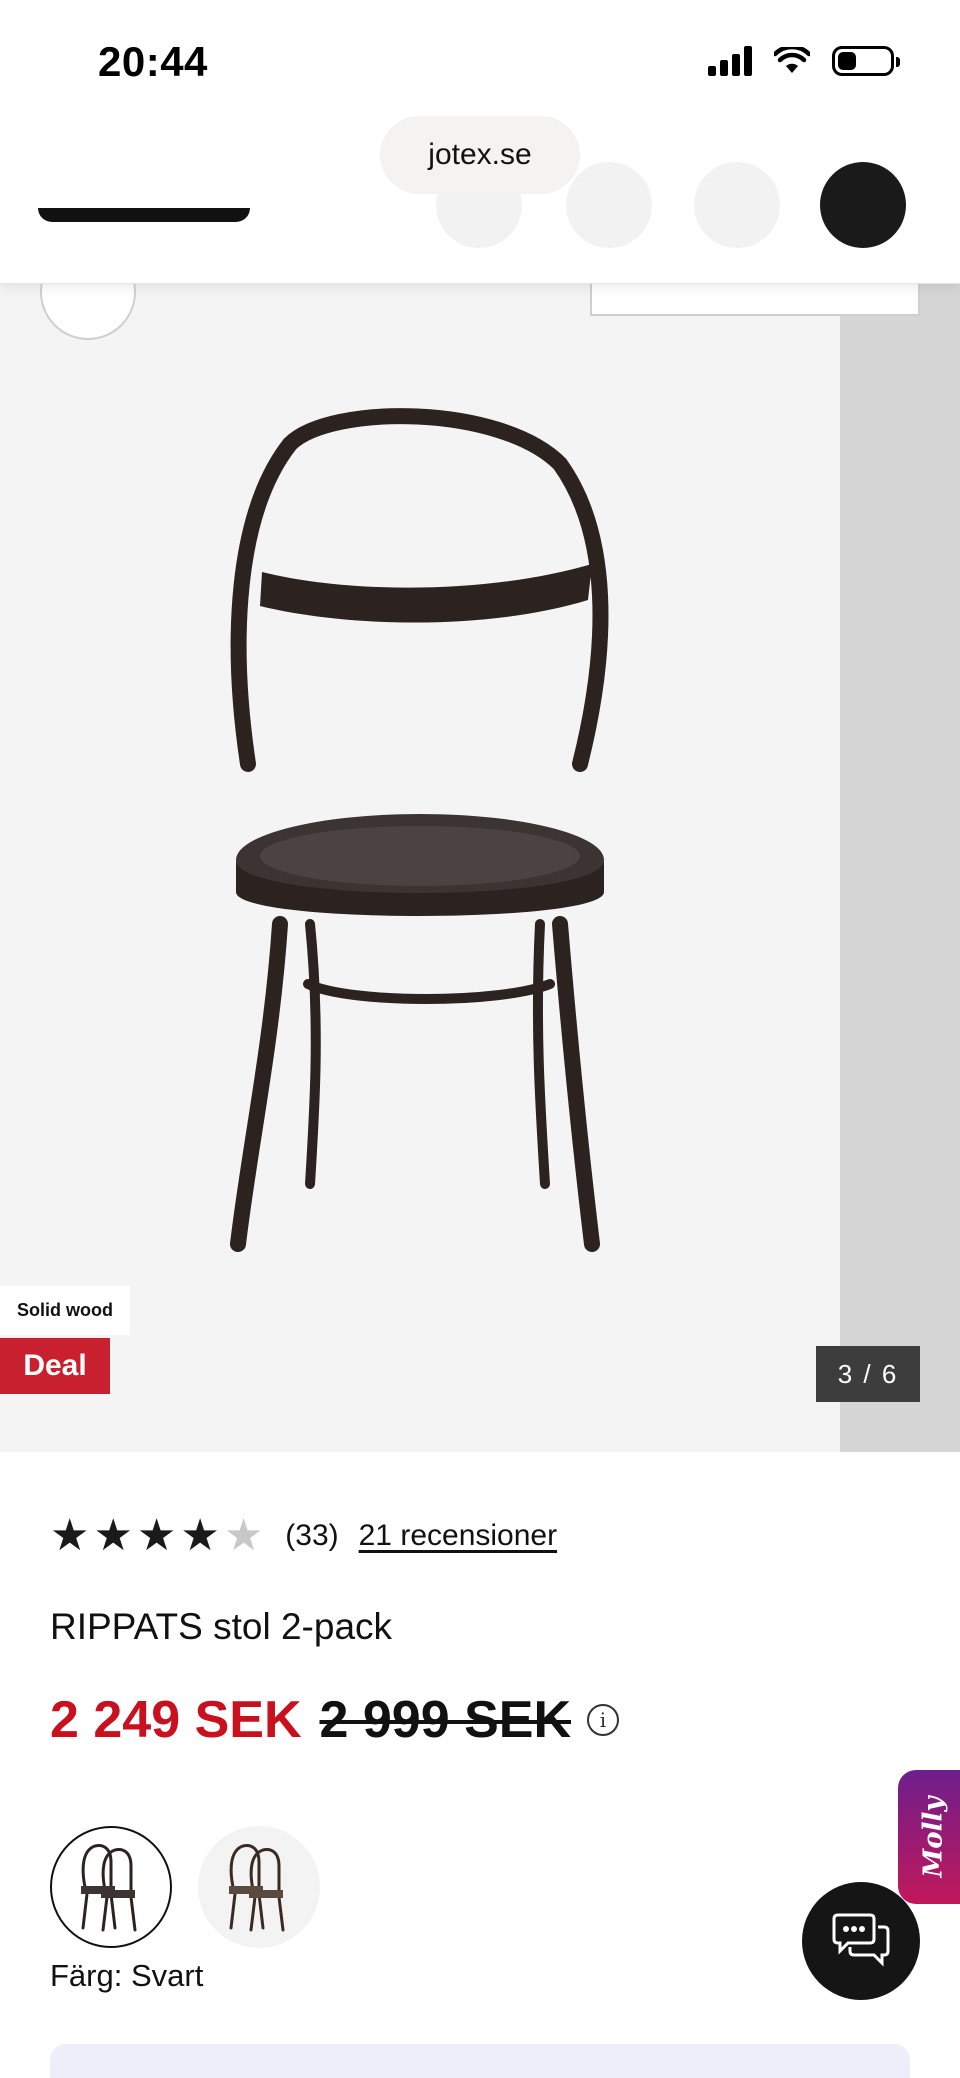 The height and width of the screenshot is (2078, 960). I want to click on chat-button, so click(861, 1941).